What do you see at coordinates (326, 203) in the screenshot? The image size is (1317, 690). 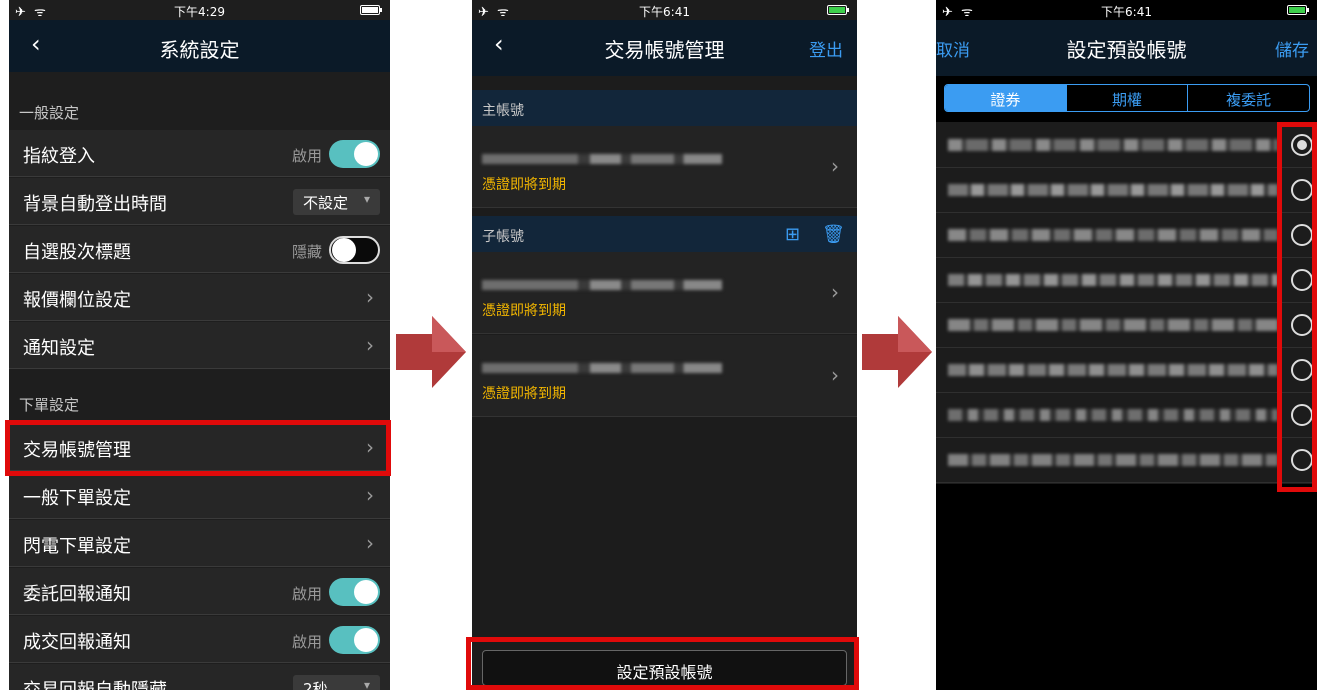 I see `select-value: 不設定` at bounding box center [326, 203].